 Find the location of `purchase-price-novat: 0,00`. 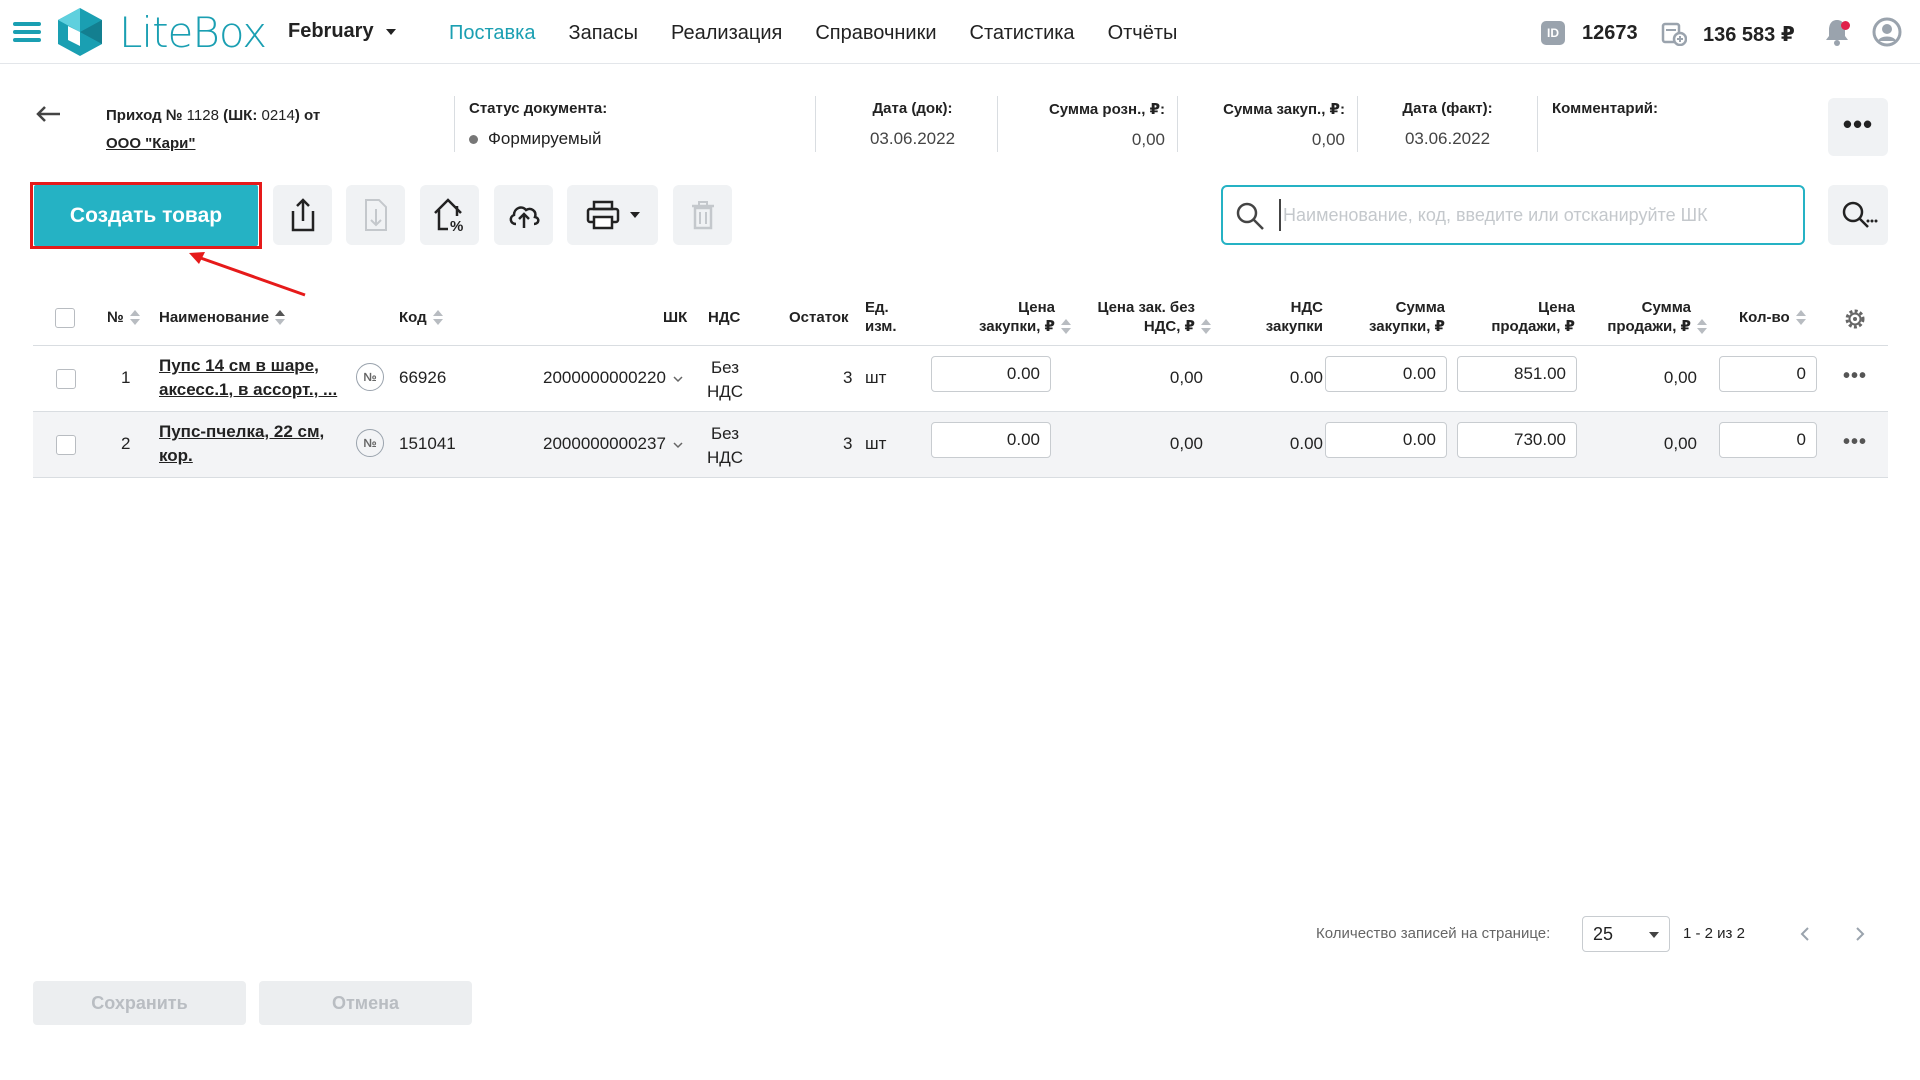

purchase-price-novat: 0,00 is located at coordinates (1186, 443).